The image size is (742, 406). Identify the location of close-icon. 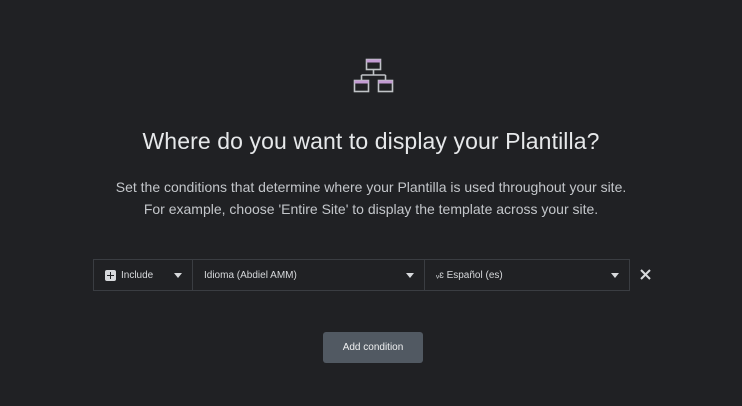
(645, 274).